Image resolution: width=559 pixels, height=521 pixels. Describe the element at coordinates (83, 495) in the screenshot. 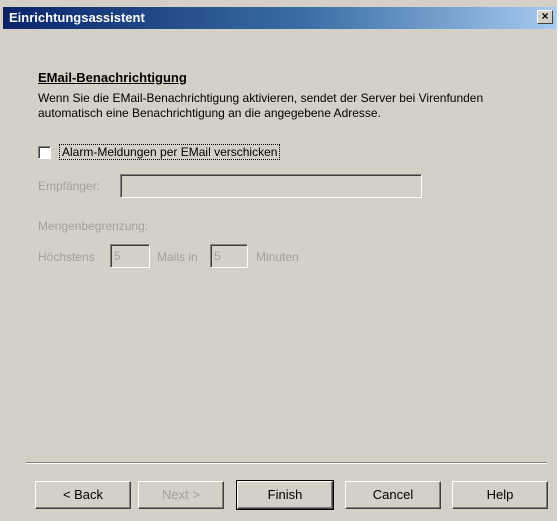

I see `back-button: < Back` at that location.